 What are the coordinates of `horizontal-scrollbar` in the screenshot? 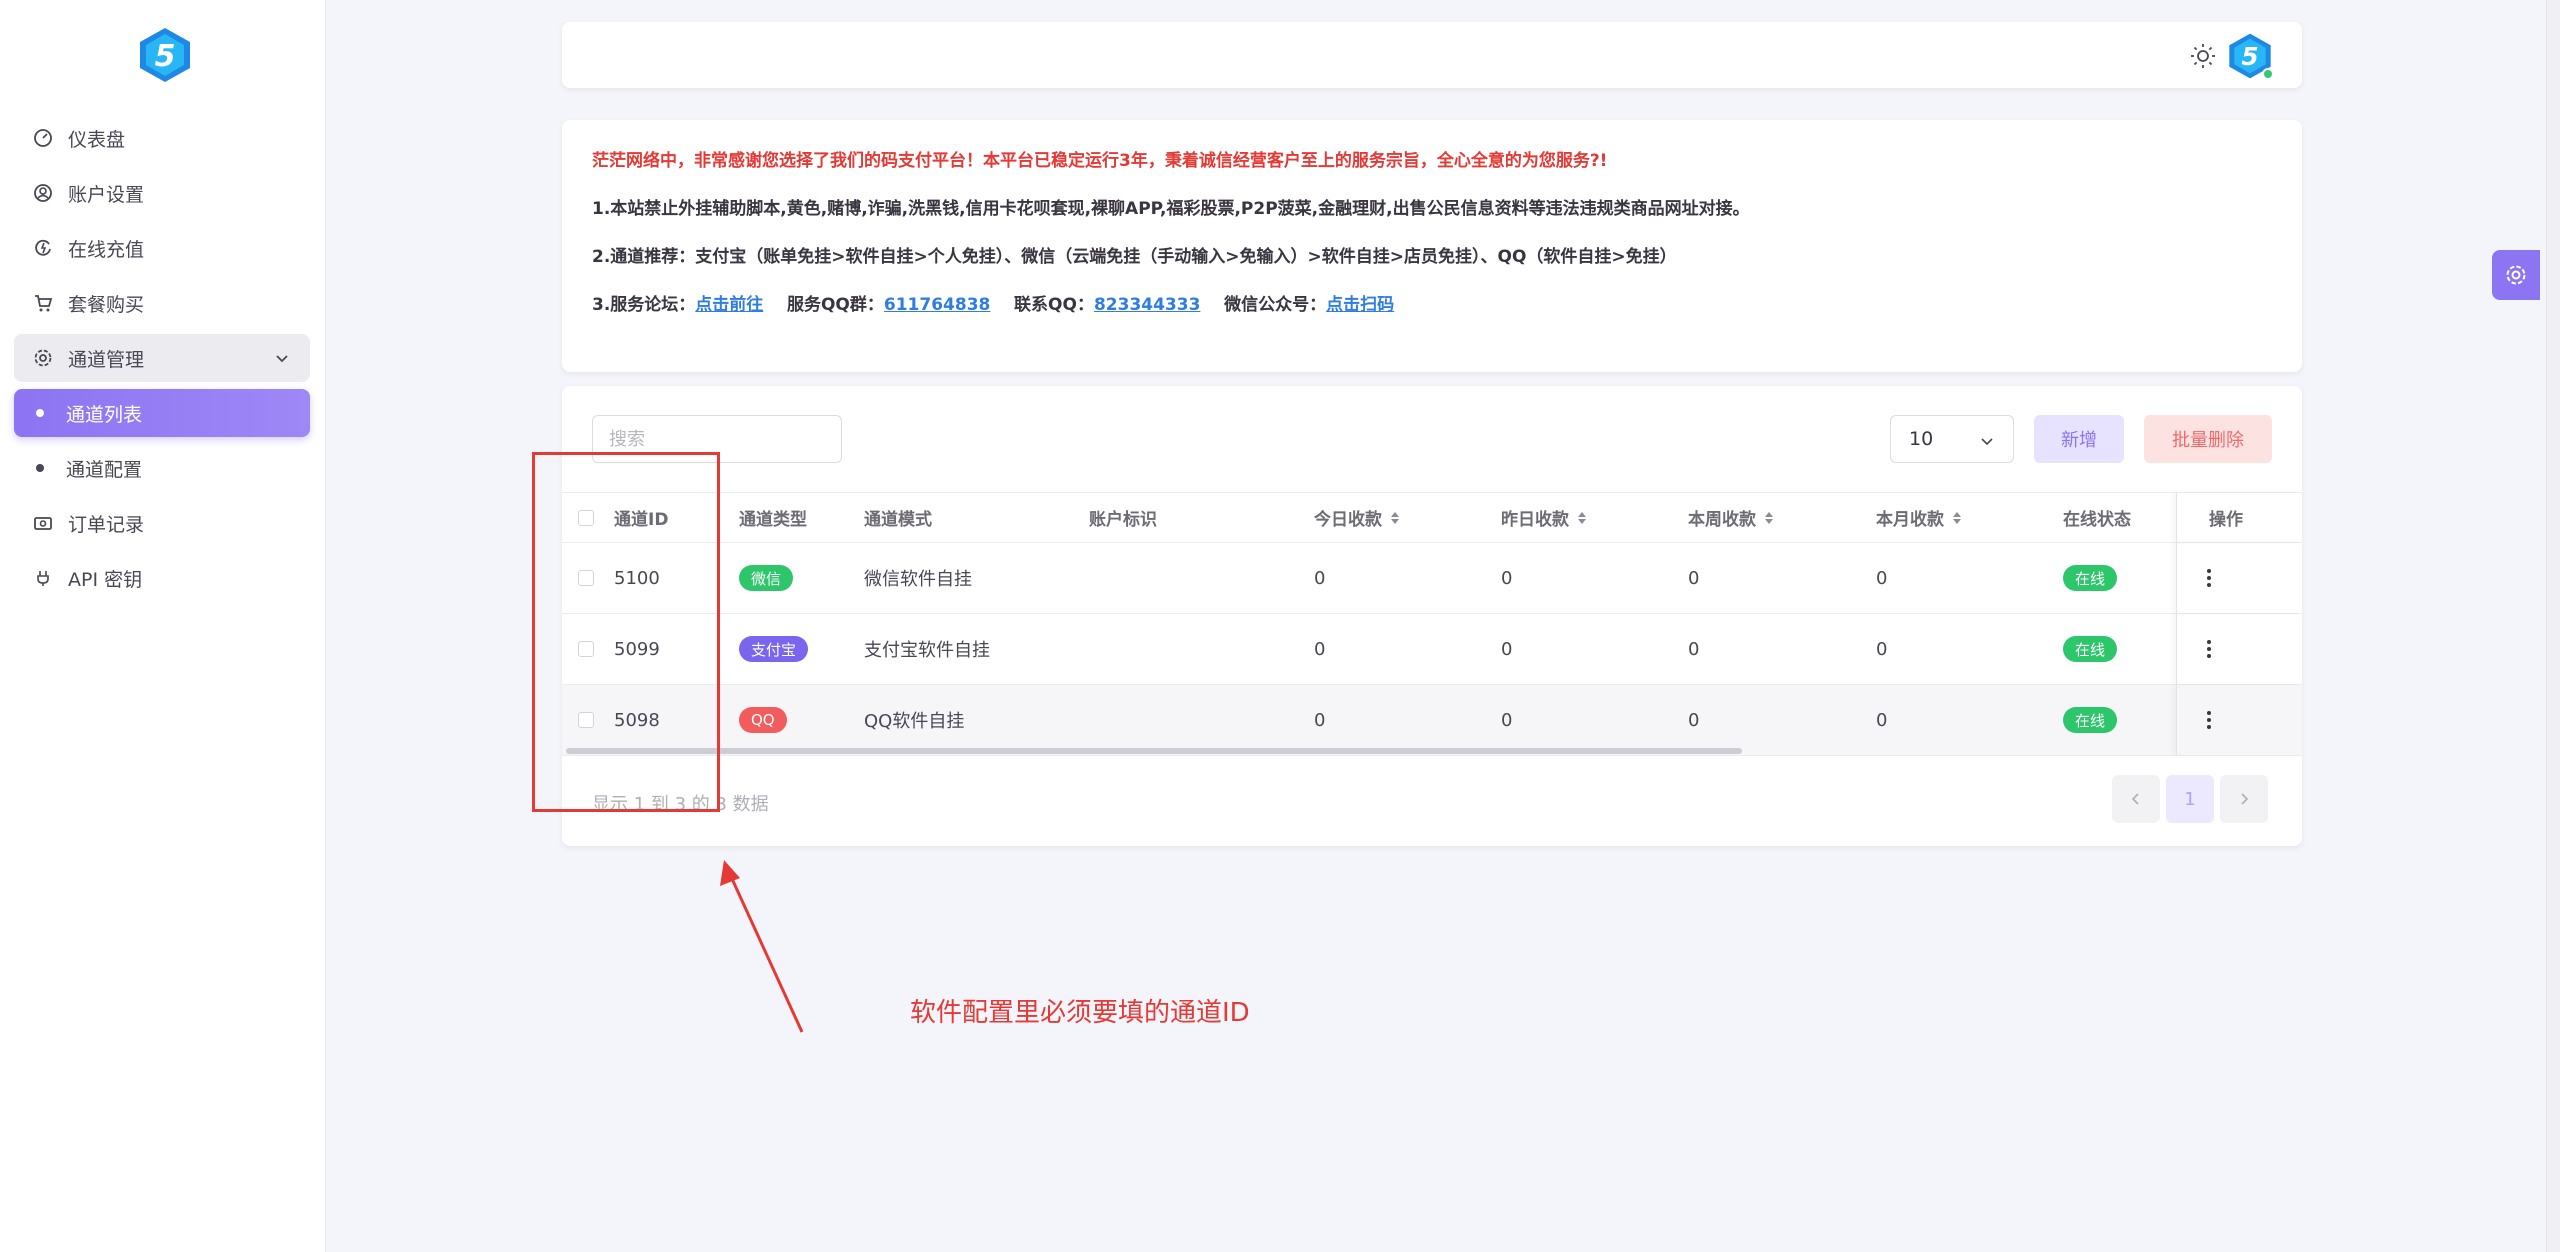 It's located at (1154, 751).